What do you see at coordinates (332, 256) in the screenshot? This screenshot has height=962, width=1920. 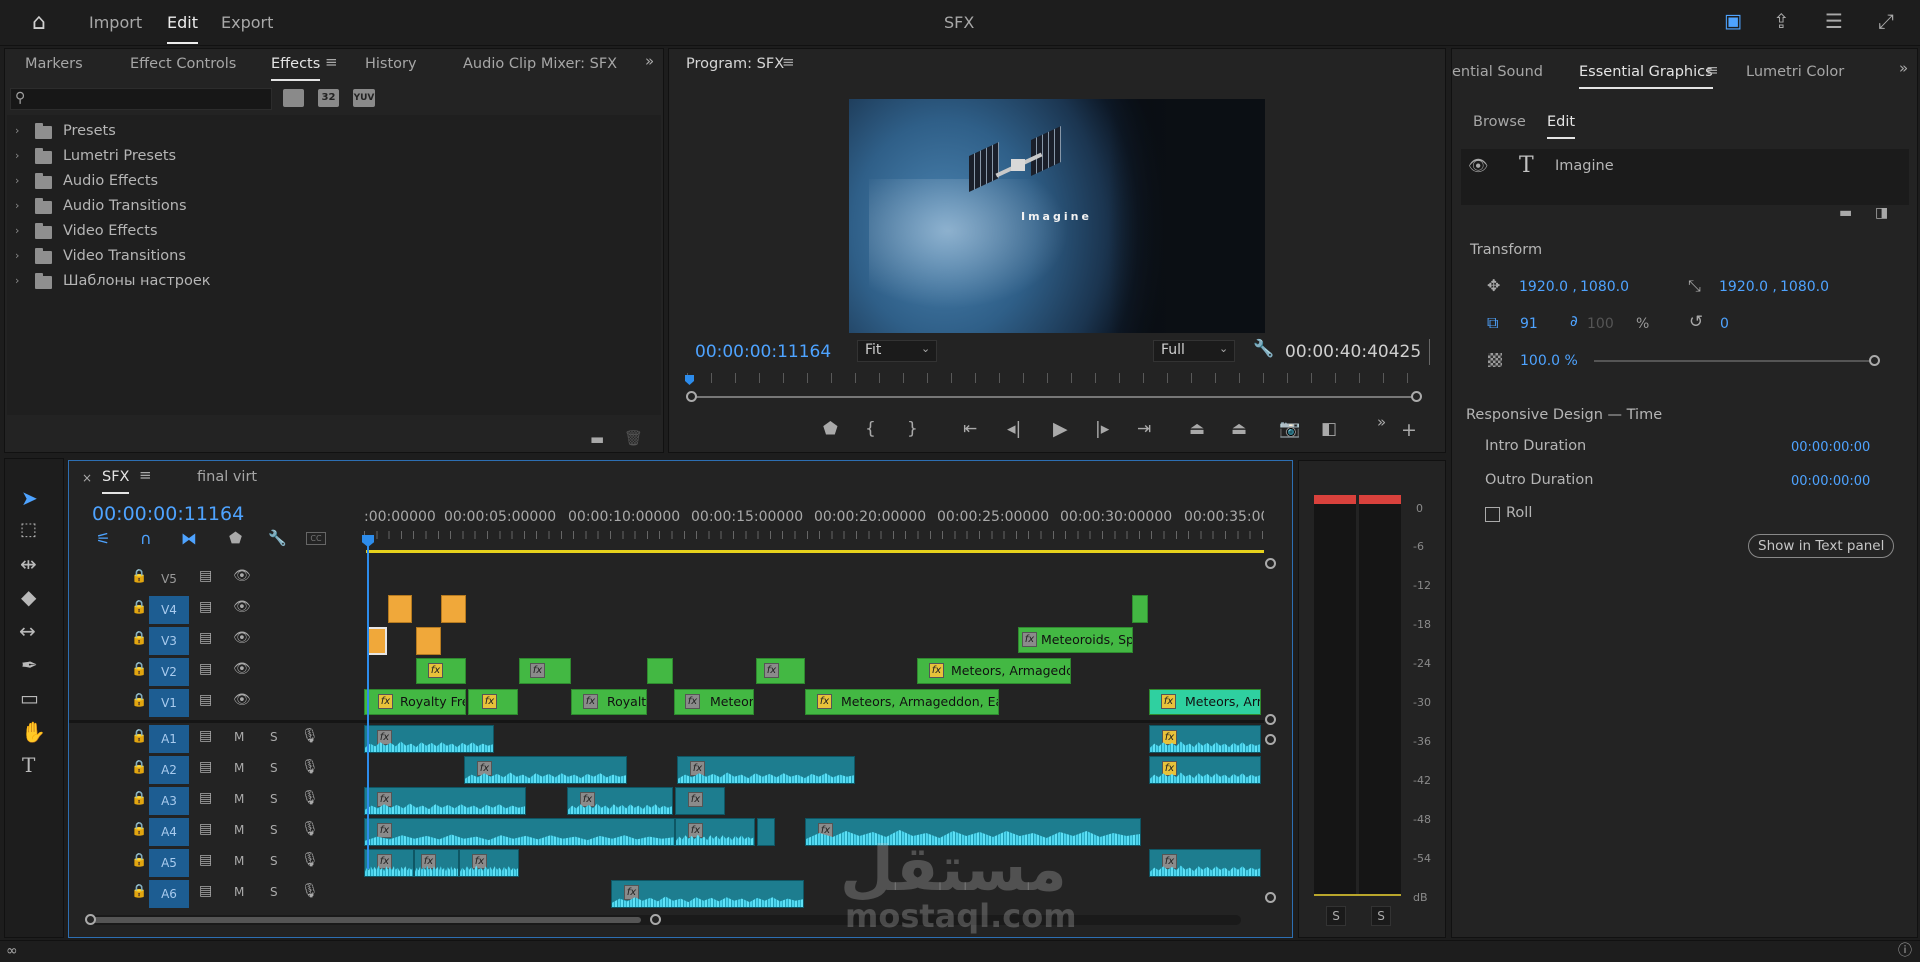 I see `tree-item-video-transitions: › Video Transitions` at bounding box center [332, 256].